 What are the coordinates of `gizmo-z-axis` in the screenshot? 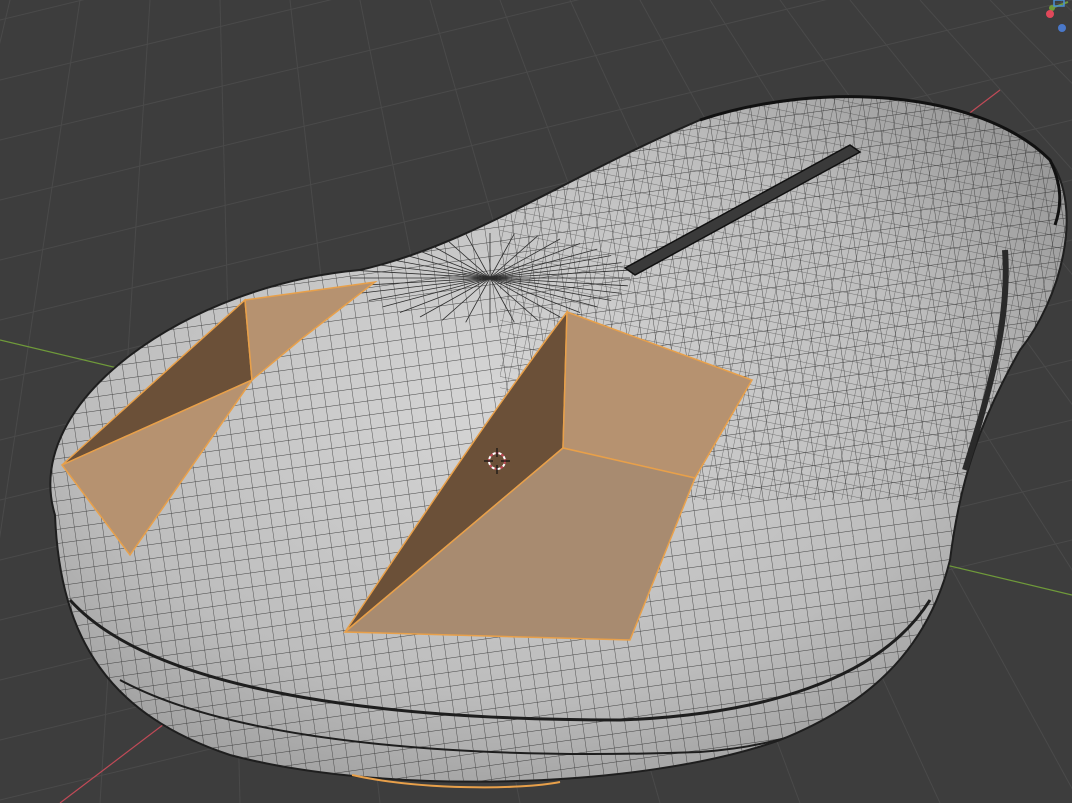 It's located at (1062, 28).